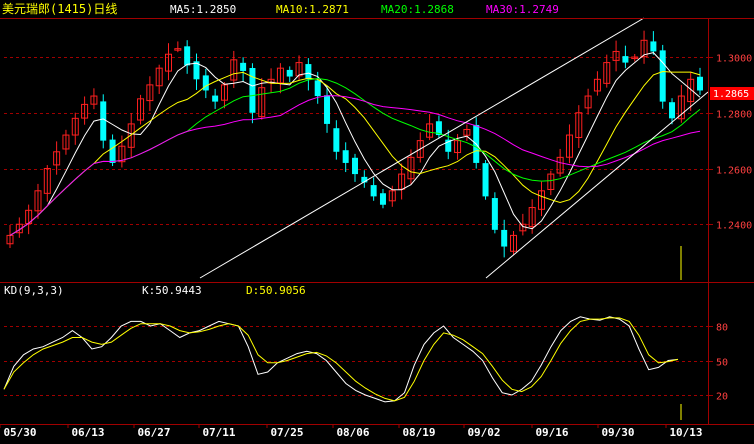  I want to click on d-value-label: D:50.9056, so click(276, 290).